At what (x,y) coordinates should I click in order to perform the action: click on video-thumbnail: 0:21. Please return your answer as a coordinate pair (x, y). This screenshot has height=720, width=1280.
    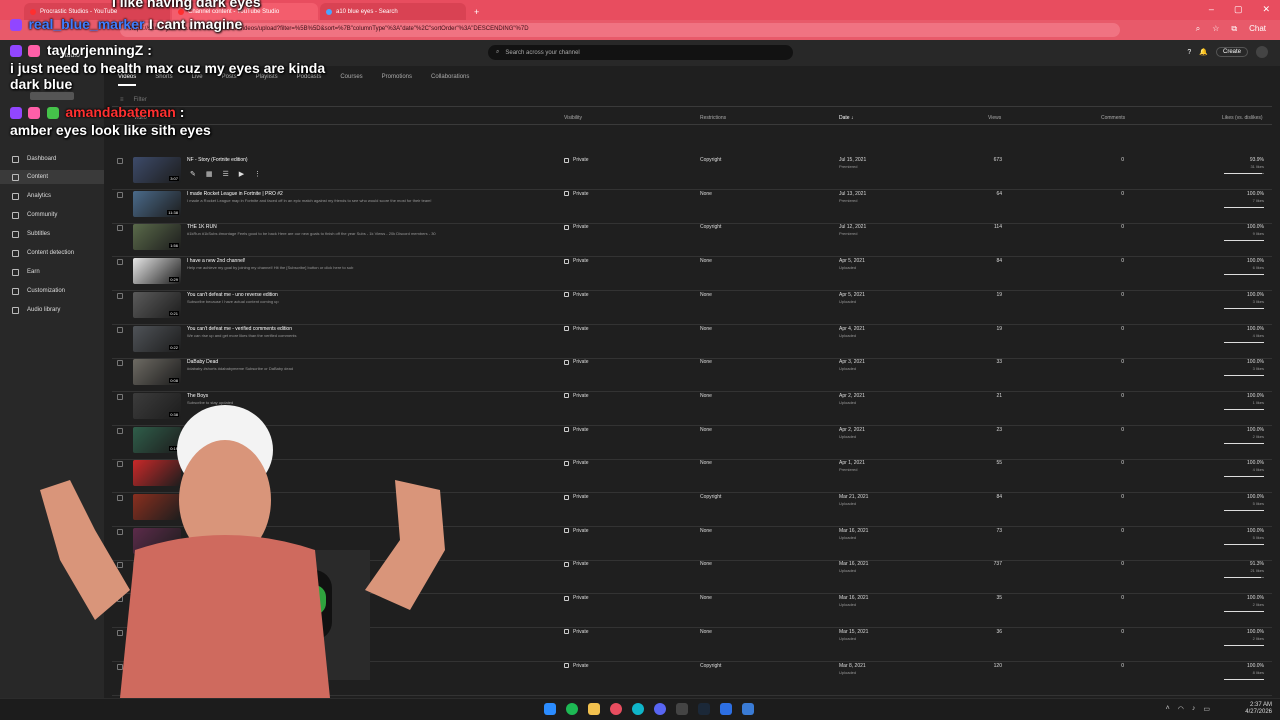
    Looking at the image, I should click on (157, 304).